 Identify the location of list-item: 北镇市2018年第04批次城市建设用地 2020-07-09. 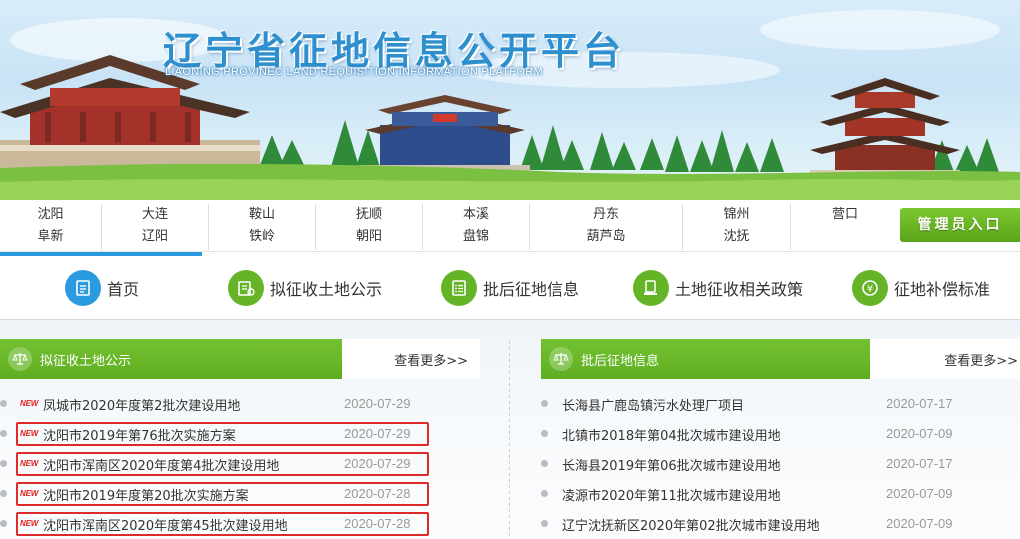
(780, 434).